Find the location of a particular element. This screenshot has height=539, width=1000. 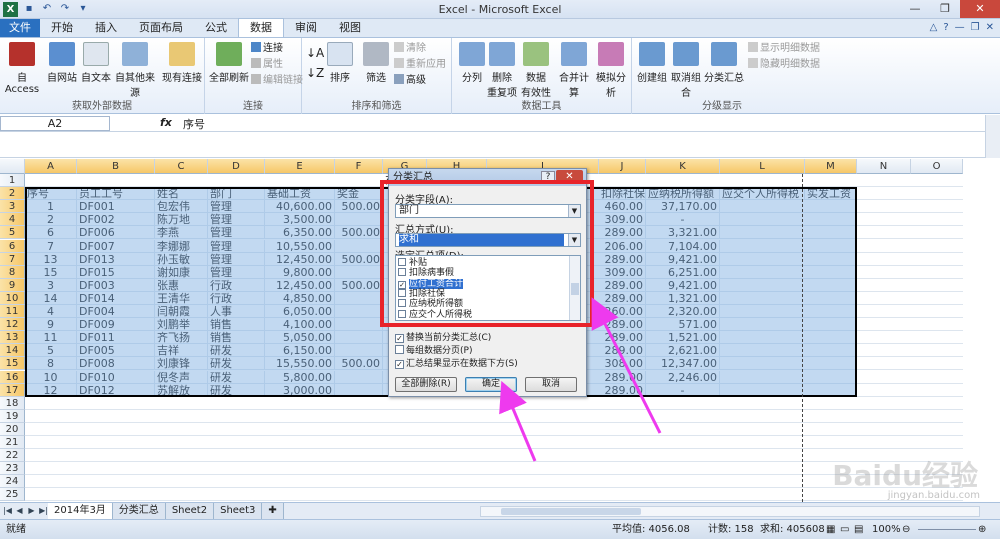

minimize-ribbon-icon: △ is located at coordinates (934, 28).